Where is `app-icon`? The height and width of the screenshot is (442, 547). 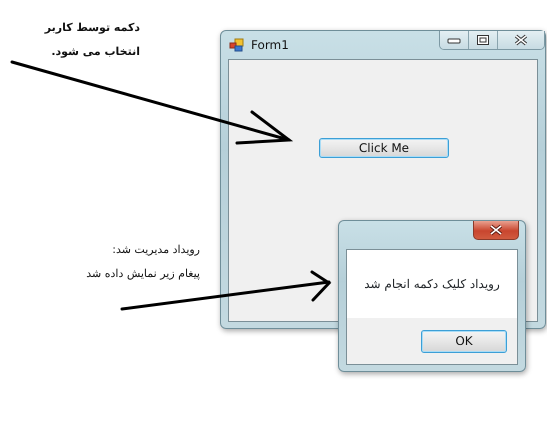 app-icon is located at coordinates (237, 45).